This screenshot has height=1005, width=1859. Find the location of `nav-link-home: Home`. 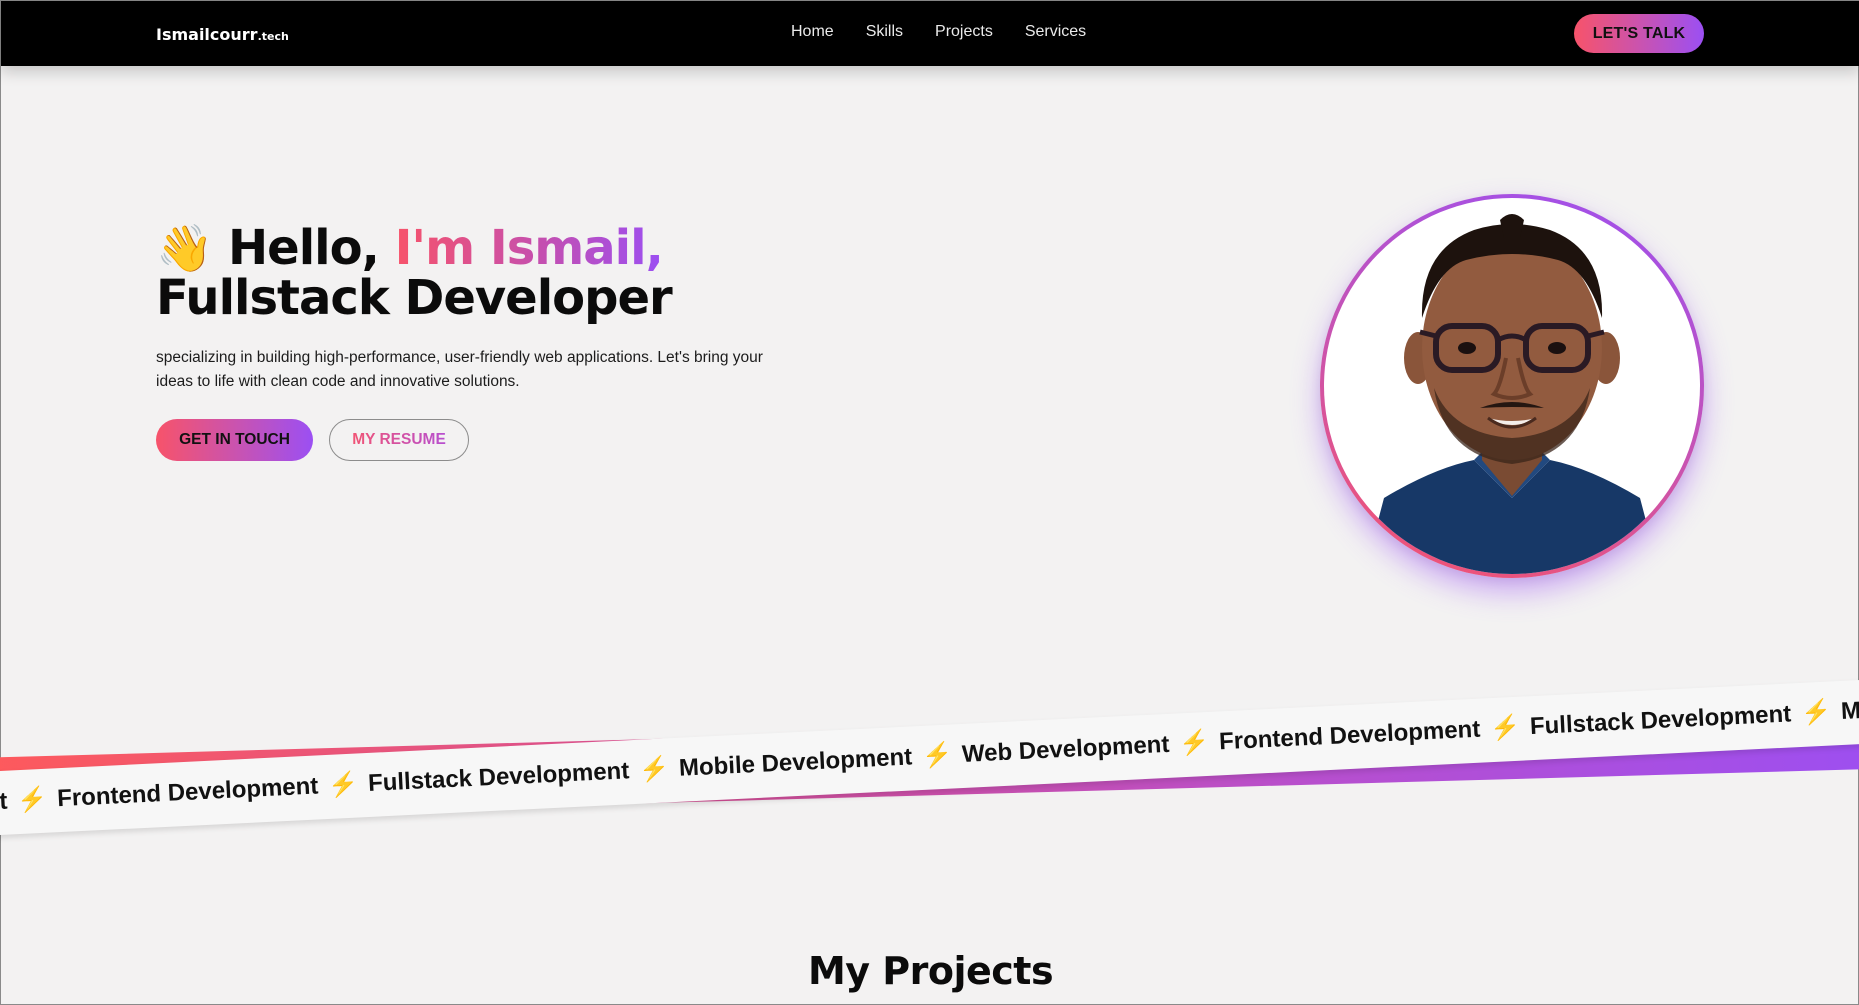

nav-link-home: Home is located at coordinates (812, 32).